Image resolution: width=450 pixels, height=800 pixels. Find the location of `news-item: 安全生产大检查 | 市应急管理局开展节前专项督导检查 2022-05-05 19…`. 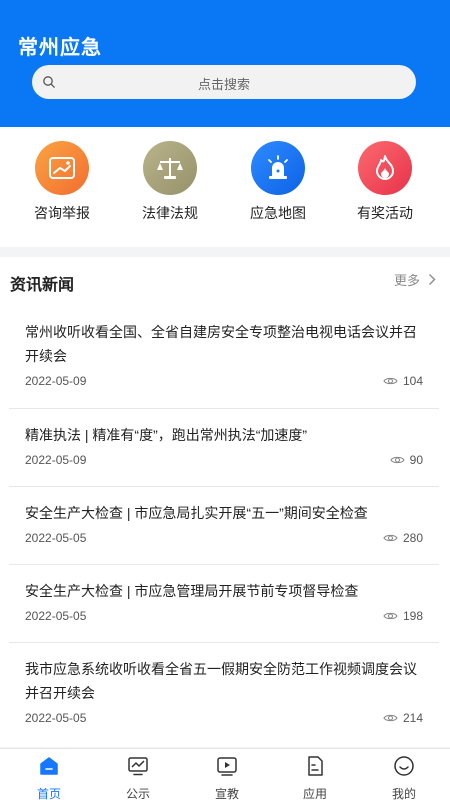

news-item: 安全生产大检查 | 市应急管理局开展节前专项督导检查 2022-05-05 19… is located at coordinates (224, 604).